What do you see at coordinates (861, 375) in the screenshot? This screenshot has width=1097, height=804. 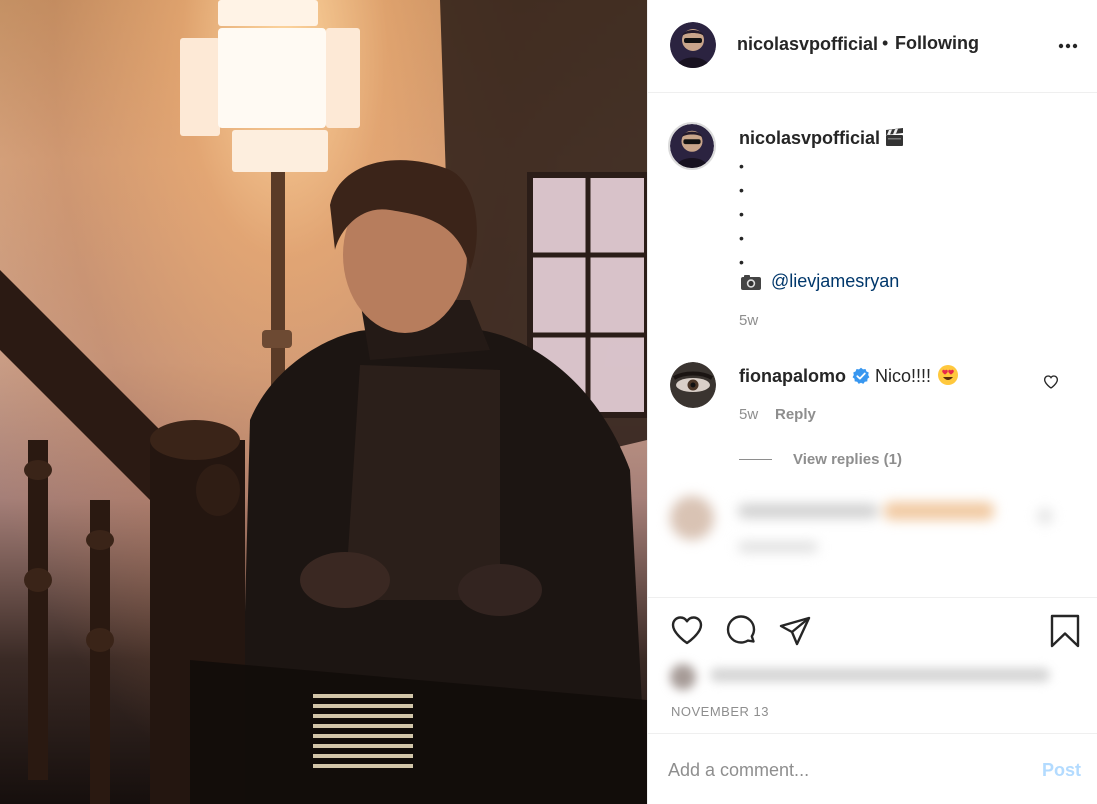 I see `verified-badge-icon` at bounding box center [861, 375].